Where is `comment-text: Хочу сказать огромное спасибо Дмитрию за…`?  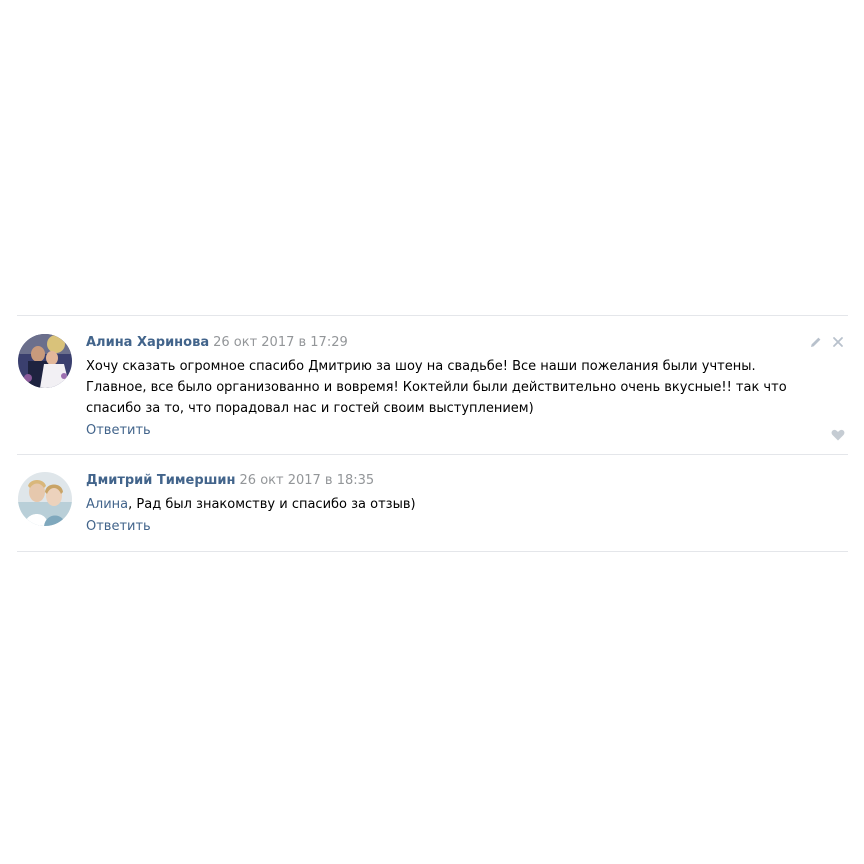
comment-text: Хочу сказать огромное спасибо Дмитрию за… is located at coordinates (436, 387).